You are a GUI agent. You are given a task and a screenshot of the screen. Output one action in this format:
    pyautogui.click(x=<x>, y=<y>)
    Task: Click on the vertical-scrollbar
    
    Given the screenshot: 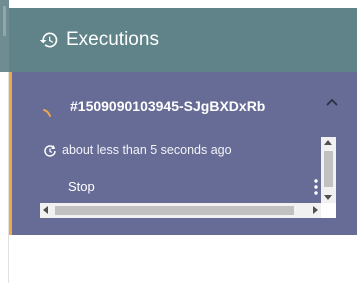 What is the action you would take?
    pyautogui.click(x=328, y=170)
    